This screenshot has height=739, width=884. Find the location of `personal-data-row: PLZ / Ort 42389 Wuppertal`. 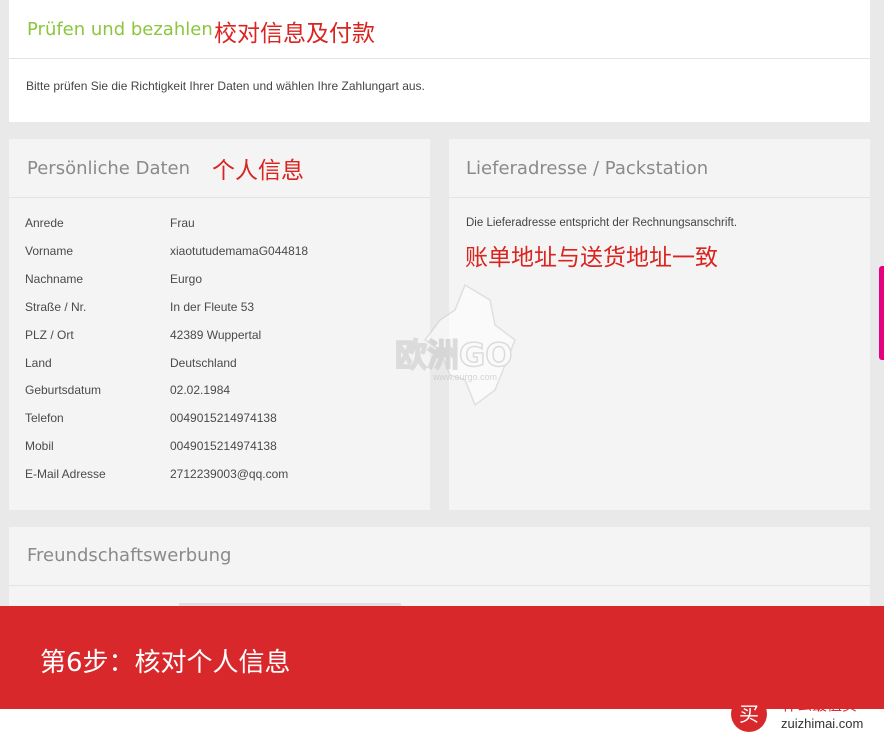

personal-data-row: PLZ / Ort 42389 Wuppertal is located at coordinates (225, 338).